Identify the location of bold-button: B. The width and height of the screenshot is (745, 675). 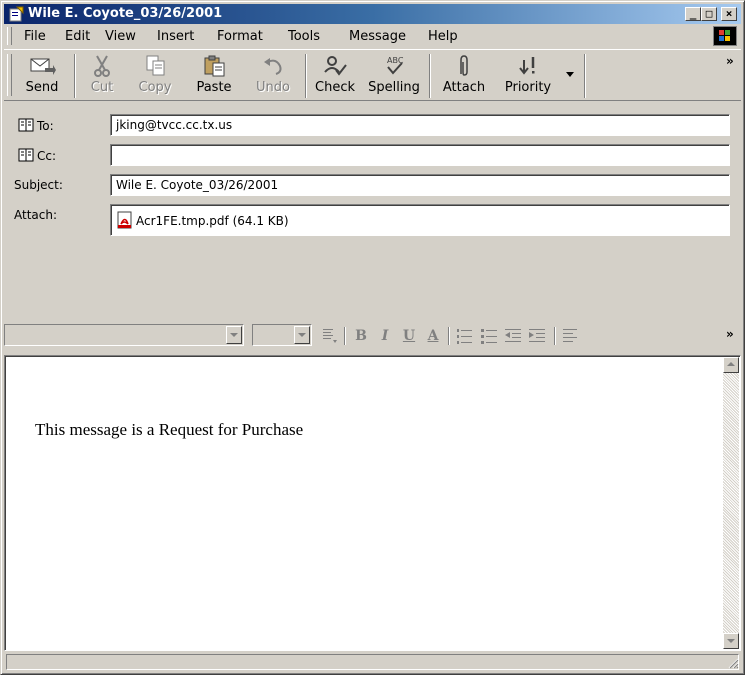
(361, 336).